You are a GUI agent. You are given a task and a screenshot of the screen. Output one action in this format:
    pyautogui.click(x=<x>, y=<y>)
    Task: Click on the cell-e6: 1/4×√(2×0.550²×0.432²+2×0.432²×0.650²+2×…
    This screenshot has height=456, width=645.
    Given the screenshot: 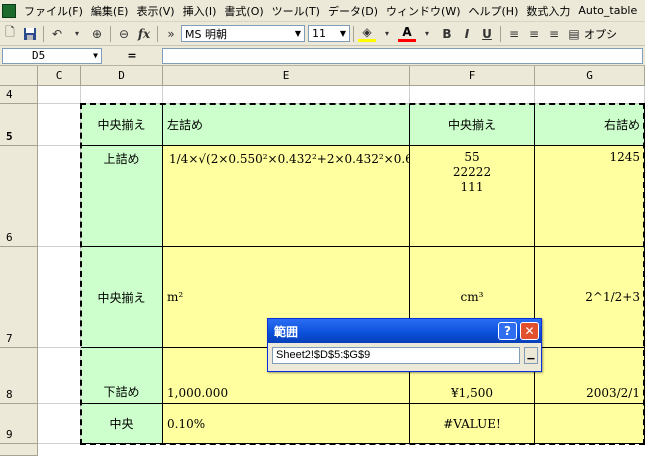 What is the action you would take?
    pyautogui.click(x=286, y=196)
    